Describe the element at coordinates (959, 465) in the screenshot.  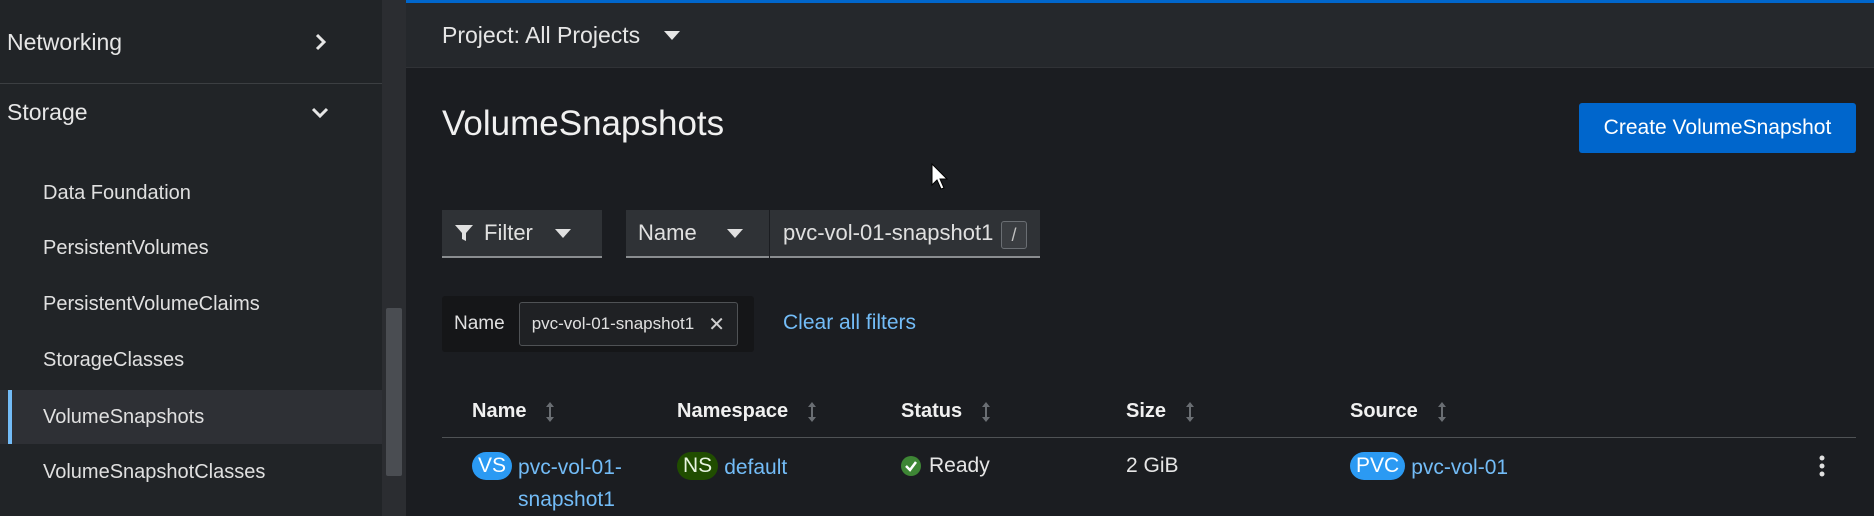
I see `status-text: Ready` at that location.